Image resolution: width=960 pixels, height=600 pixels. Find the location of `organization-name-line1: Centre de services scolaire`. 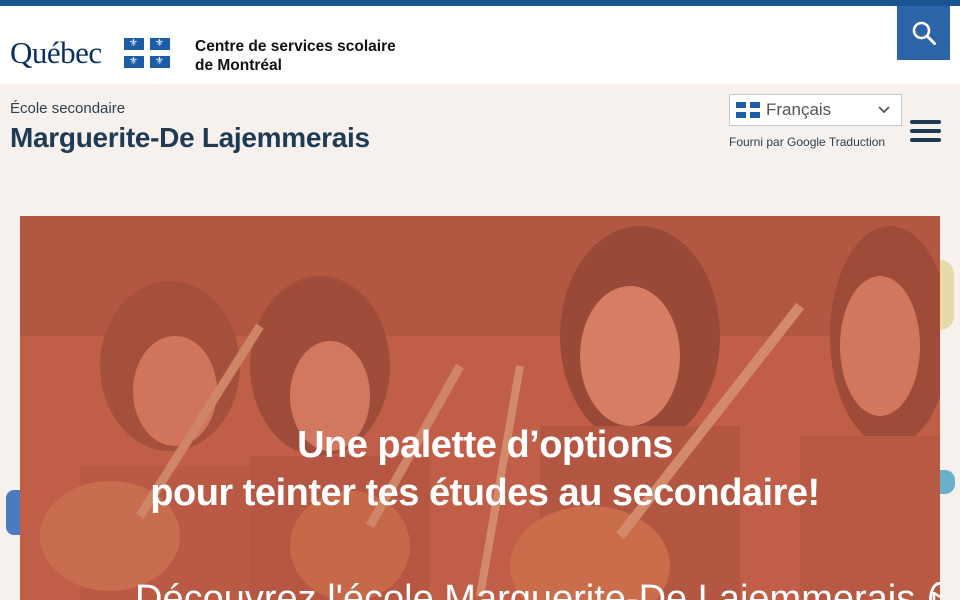

organization-name-line1: Centre de services scolaire is located at coordinates (295, 46).